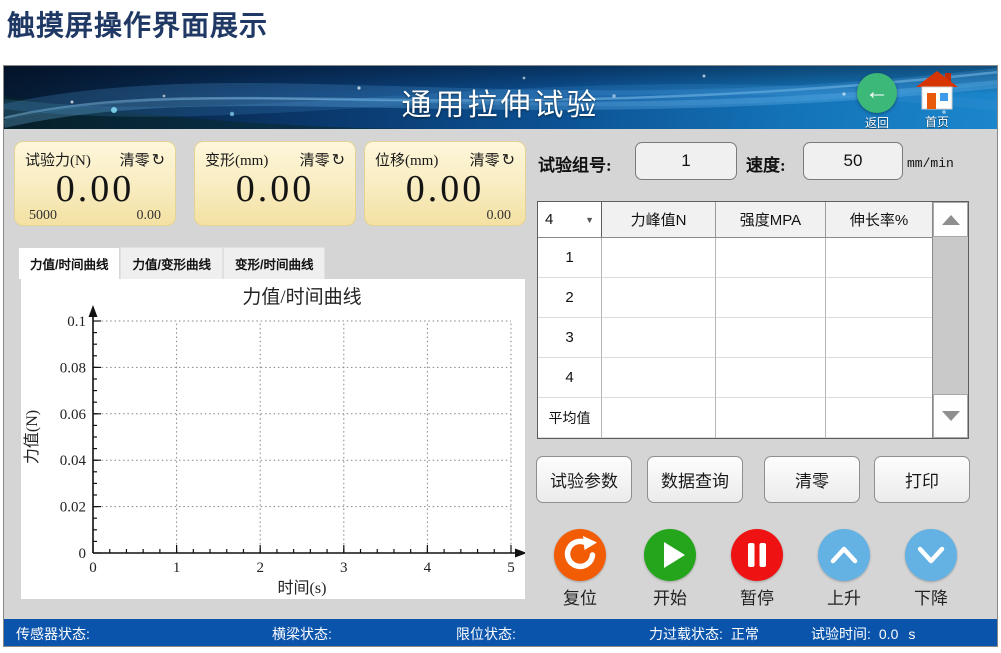  I want to click on start-button-label: 开始, so click(670, 598).